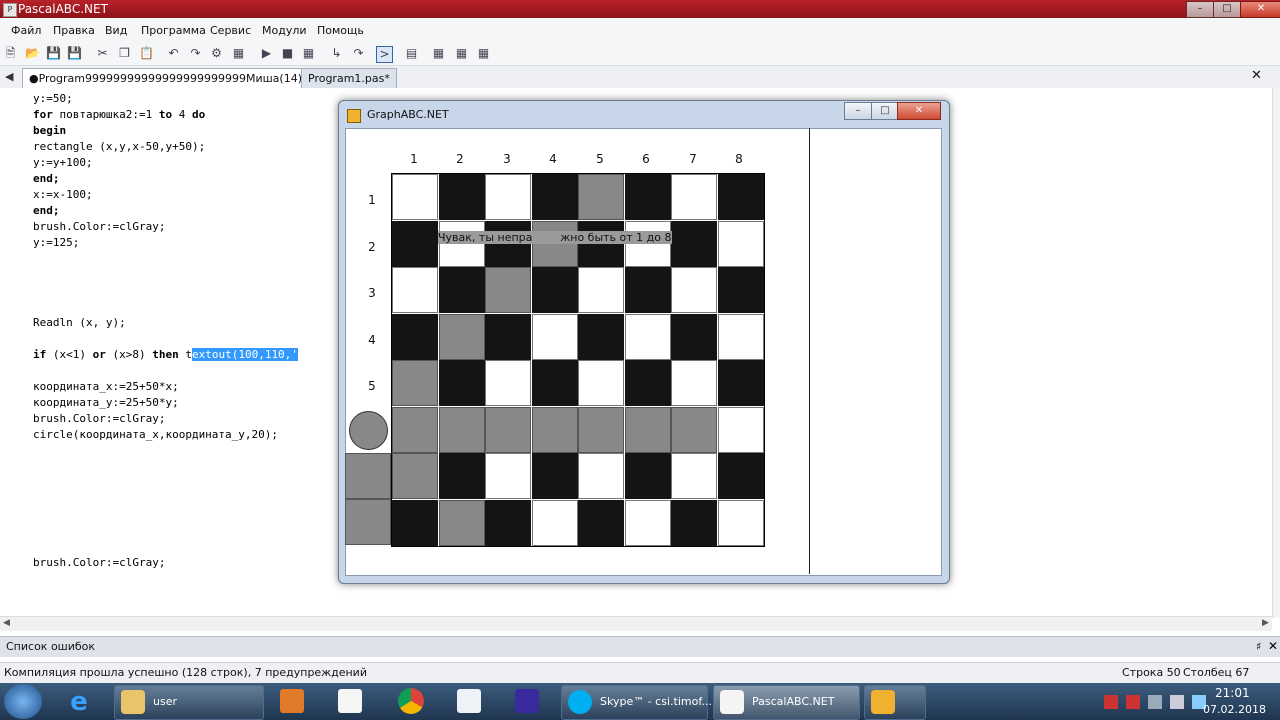 This screenshot has width=1280, height=720. I want to click on close-button: ✕, so click(1260, 9).